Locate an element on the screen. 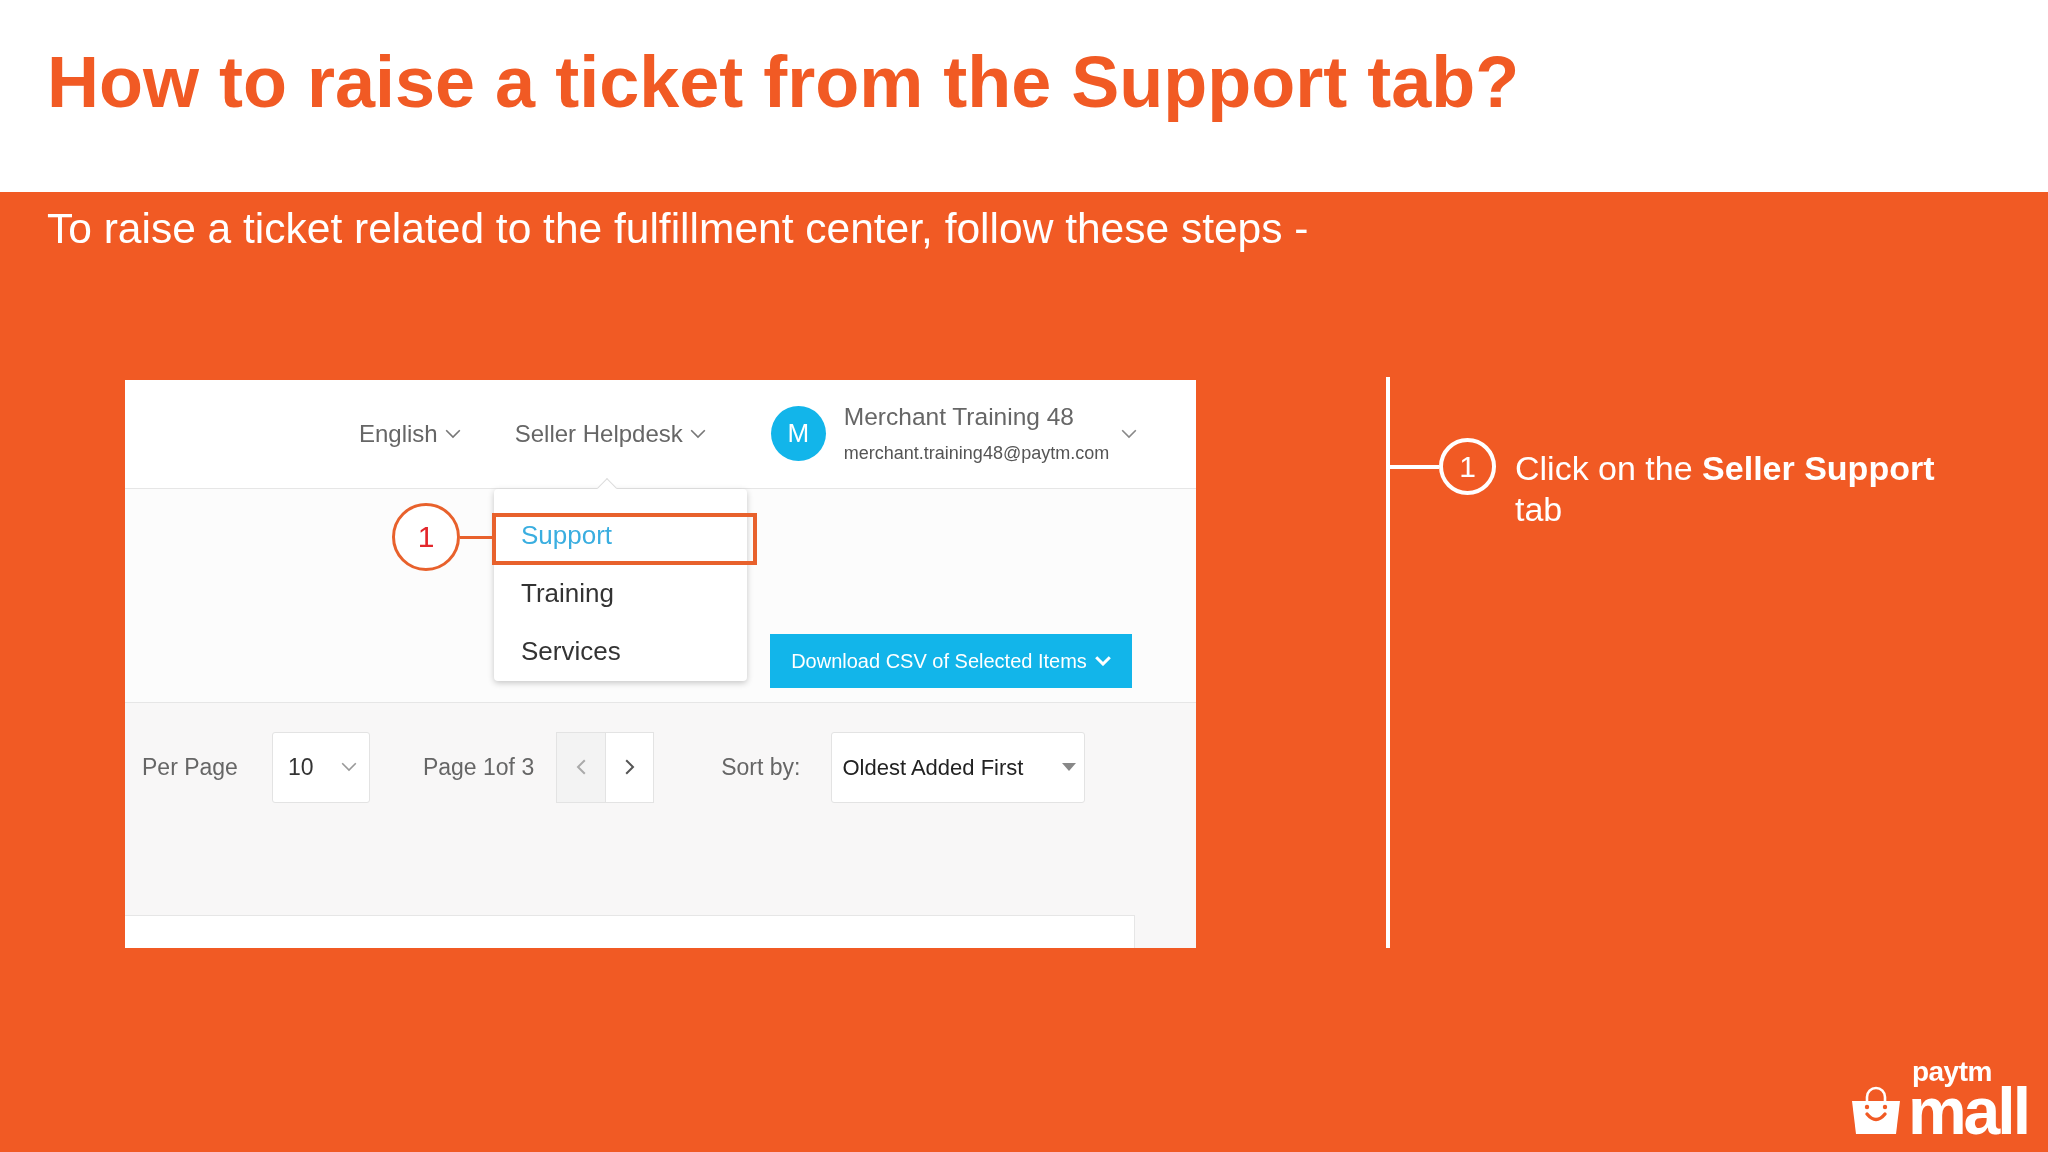  chevron-right-icon is located at coordinates (629, 767).